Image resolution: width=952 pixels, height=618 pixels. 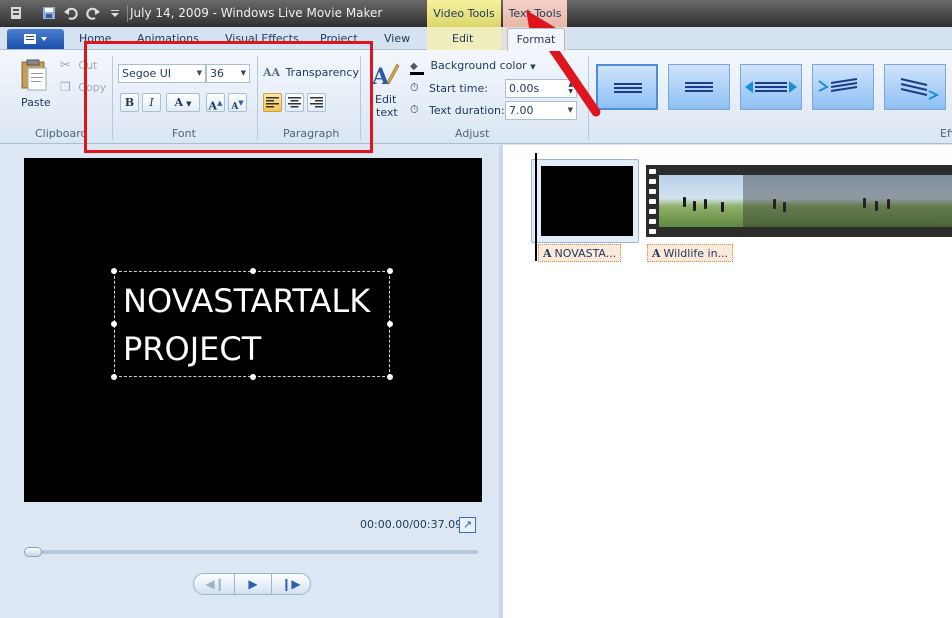 I want to click on text-duration-label: Text duration:, so click(x=467, y=110).